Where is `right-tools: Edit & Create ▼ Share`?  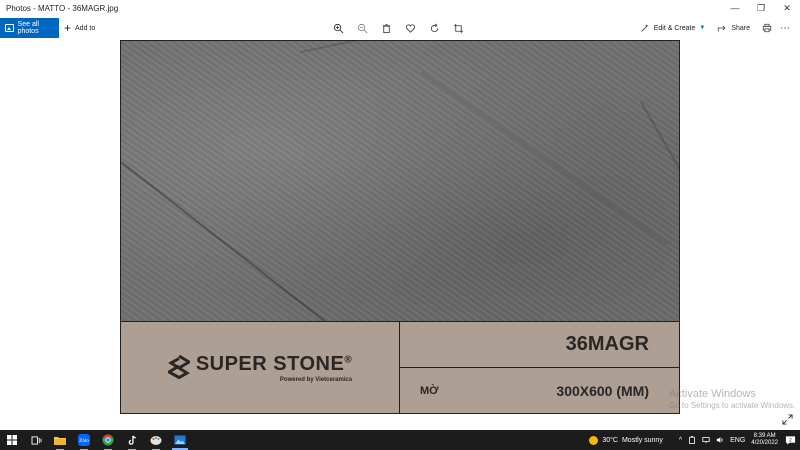
right-tools: Edit & Create ▼ Share is located at coordinates (706, 28).